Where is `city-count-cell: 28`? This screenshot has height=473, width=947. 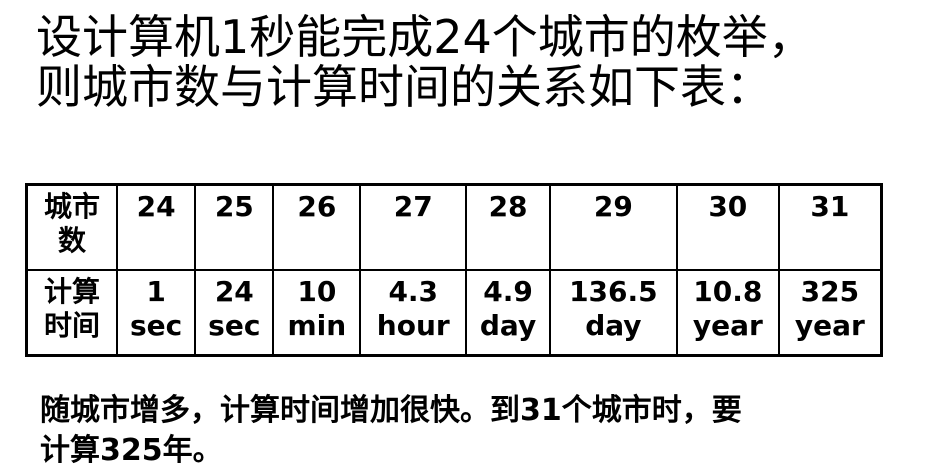
city-count-cell: 28 is located at coordinates (508, 227).